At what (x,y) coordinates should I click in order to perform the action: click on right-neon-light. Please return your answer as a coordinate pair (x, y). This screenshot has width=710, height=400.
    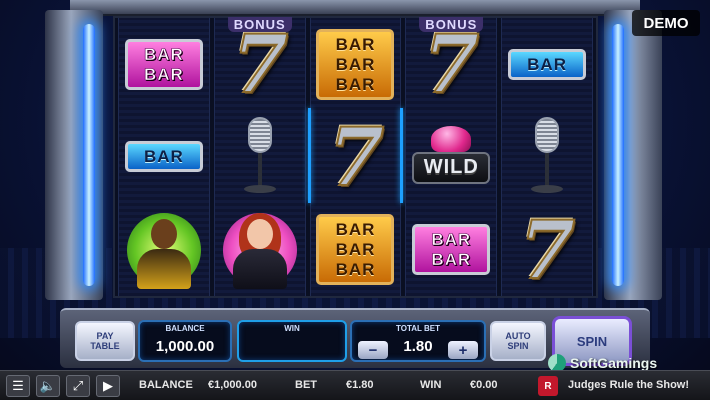
    Looking at the image, I should click on (618, 155).